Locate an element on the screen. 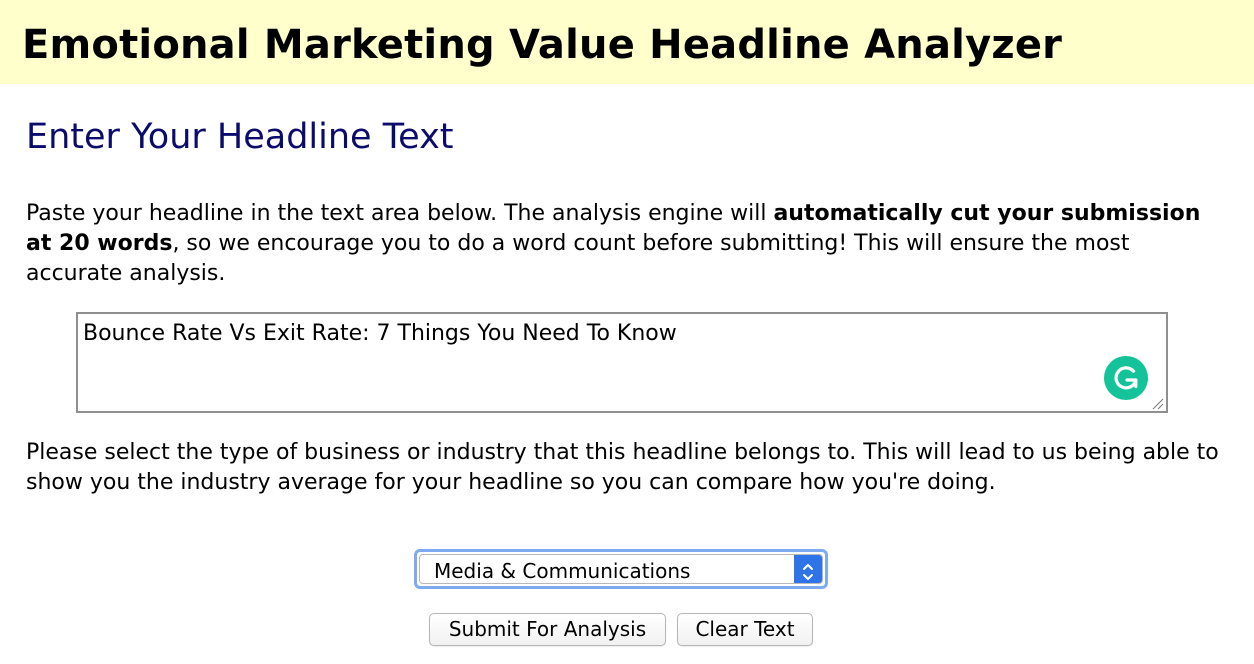 The image size is (1254, 664). industry-select: Media & Communications is located at coordinates (621, 569).